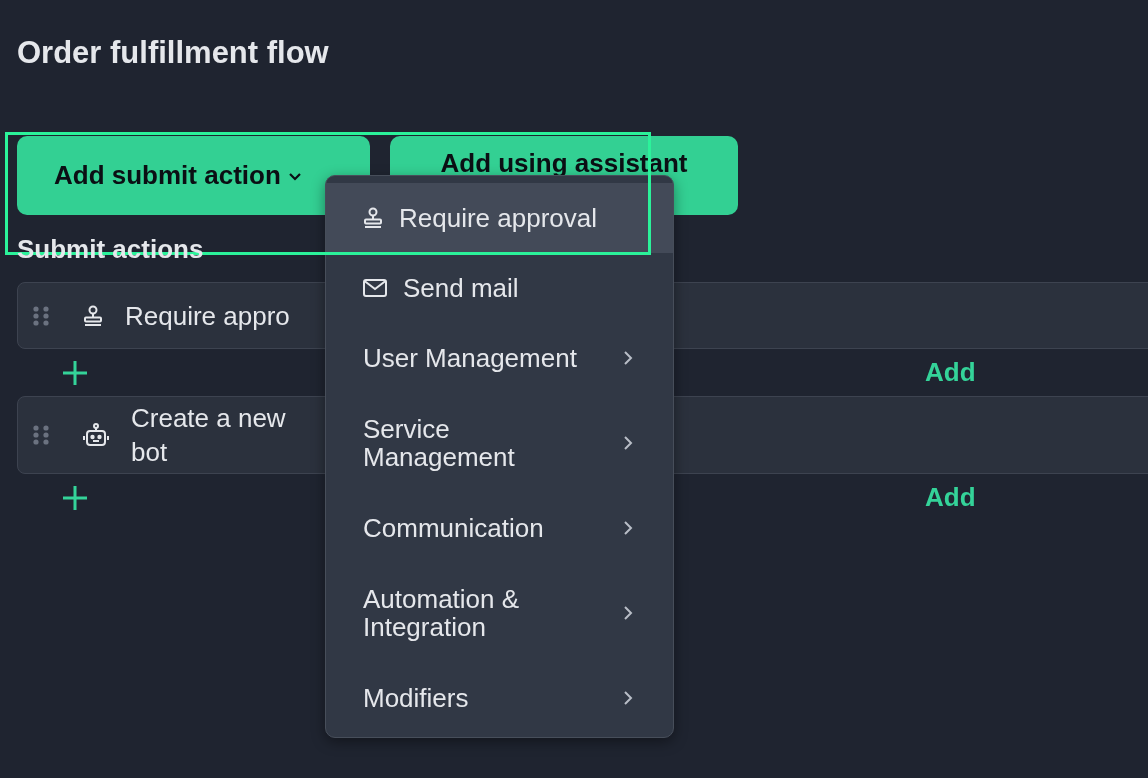  I want to click on action-label: Require appro, so click(208, 316).